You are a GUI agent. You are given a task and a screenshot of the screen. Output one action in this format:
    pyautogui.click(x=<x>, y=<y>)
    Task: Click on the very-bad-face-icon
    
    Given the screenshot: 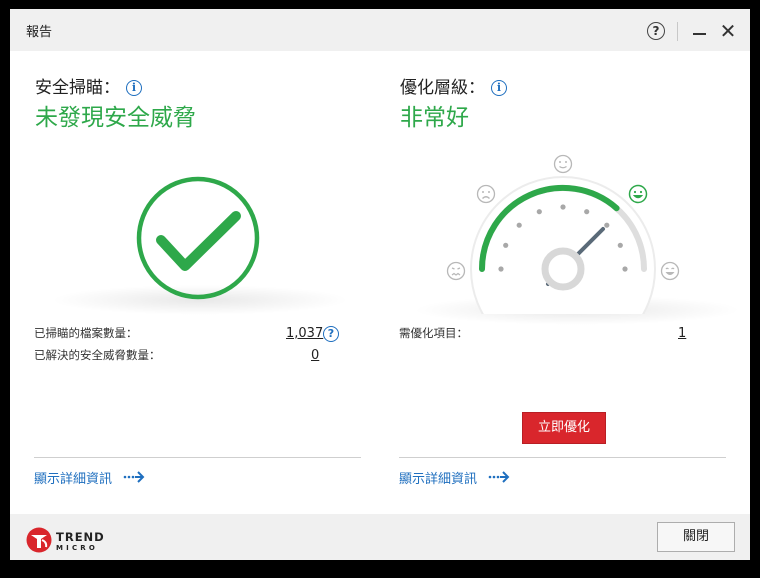 What is the action you would take?
    pyautogui.click(x=456, y=271)
    